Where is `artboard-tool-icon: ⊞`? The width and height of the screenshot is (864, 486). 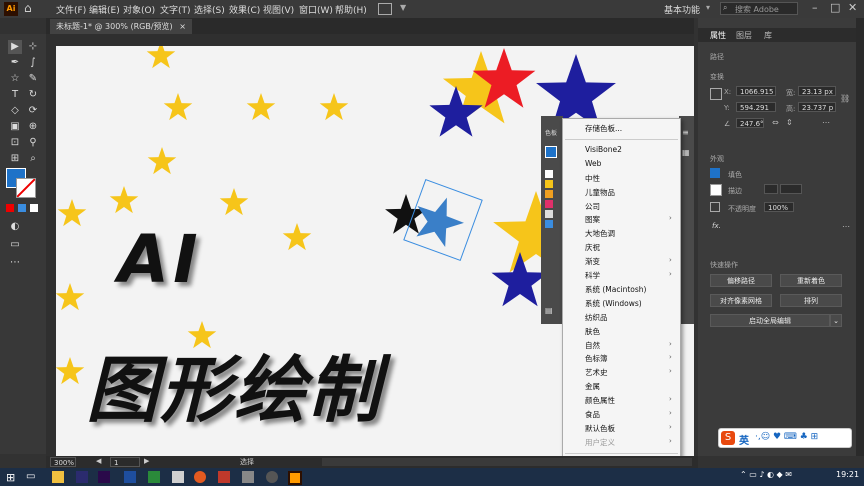
artboard-tool-icon: ⊞ is located at coordinates (15, 159).